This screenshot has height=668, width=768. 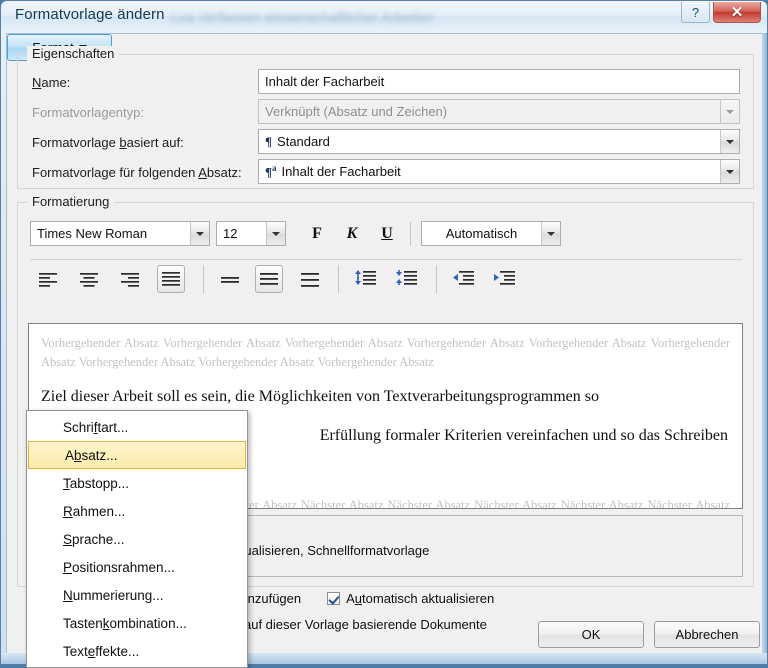 I want to click on line-spacing-double-icon, so click(x=310, y=280).